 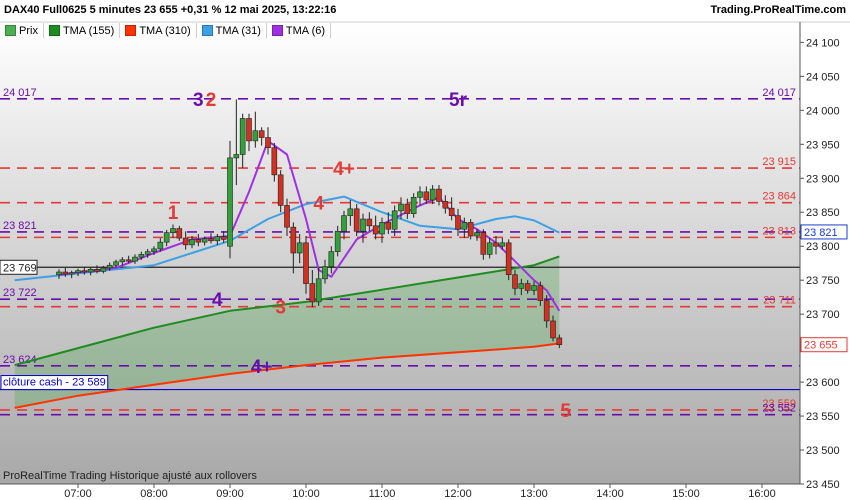 What do you see at coordinates (779, 197) in the screenshot?
I see `level-label-right: 23 864` at bounding box center [779, 197].